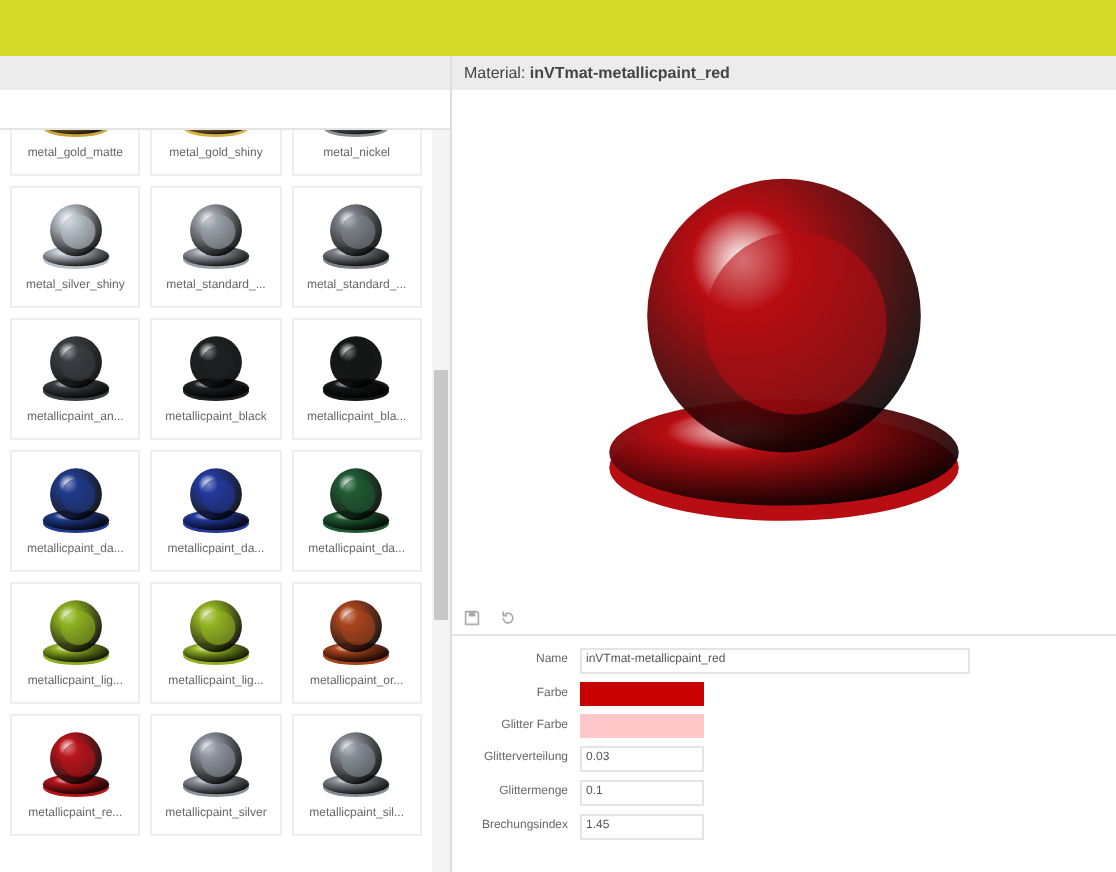 This screenshot has height=872, width=1116. Describe the element at coordinates (441, 501) in the screenshot. I see `scrollbar` at that location.